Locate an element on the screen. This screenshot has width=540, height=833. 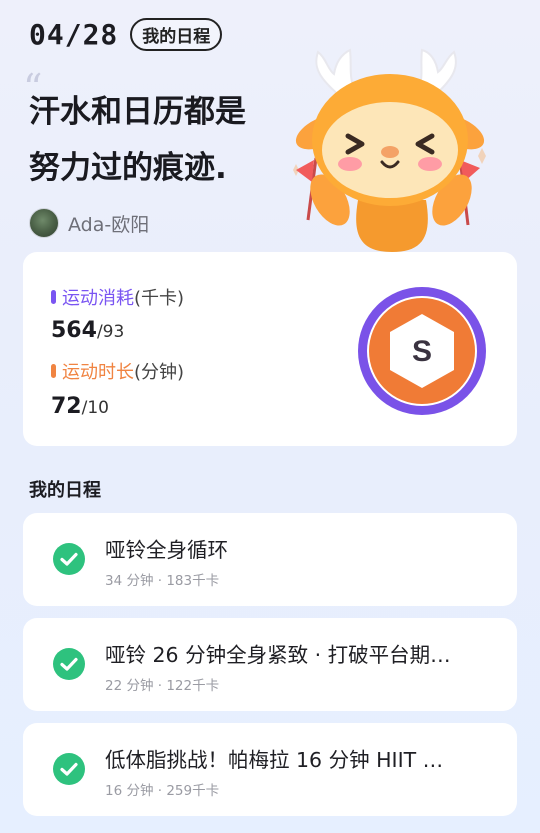
date-label: 04/28 is located at coordinates (74, 34).